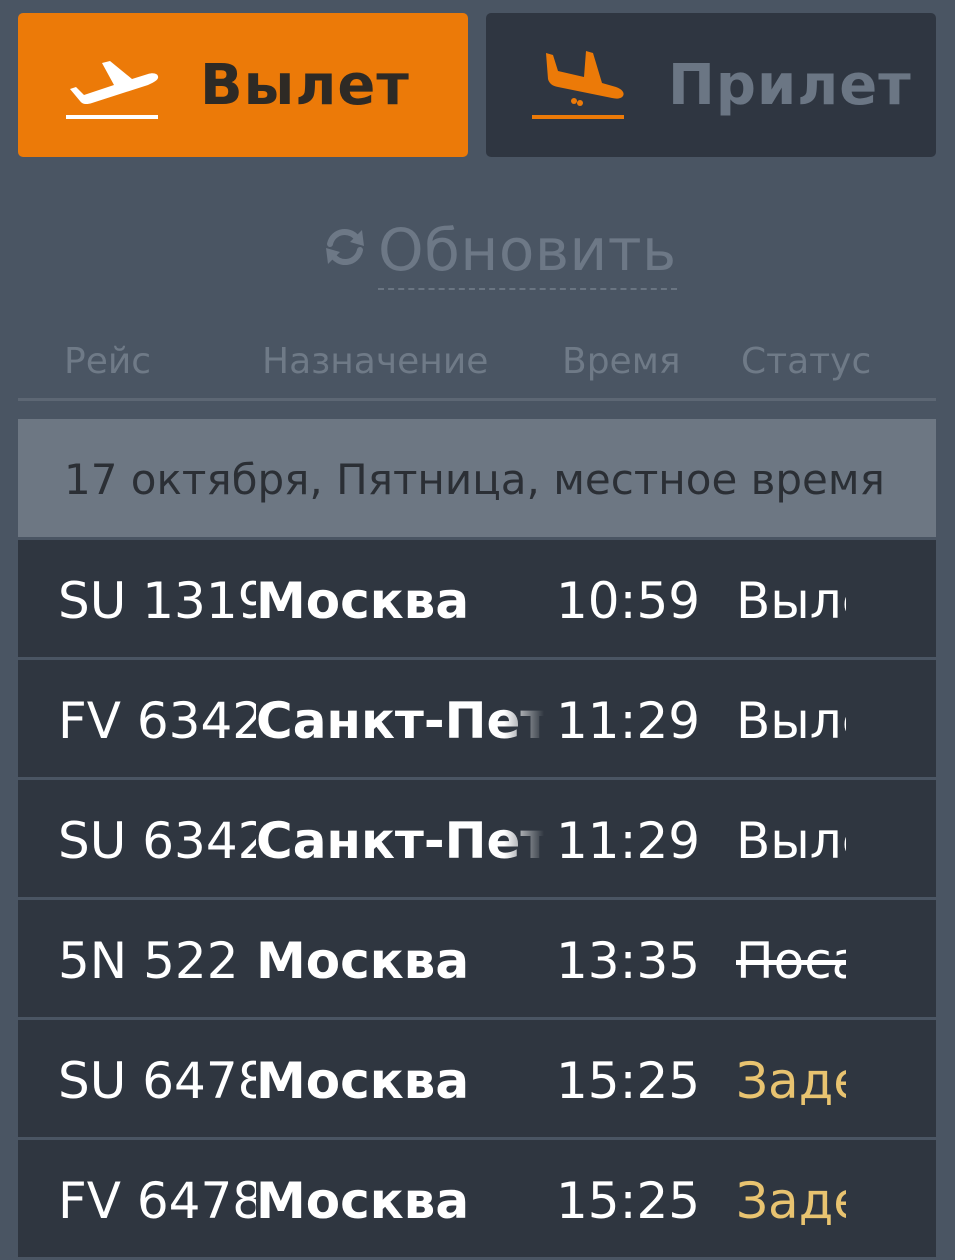 This screenshot has height=1260, width=955. I want to click on table-row: SU 1319 Москва 10:59 Вылетел, so click(477, 598).